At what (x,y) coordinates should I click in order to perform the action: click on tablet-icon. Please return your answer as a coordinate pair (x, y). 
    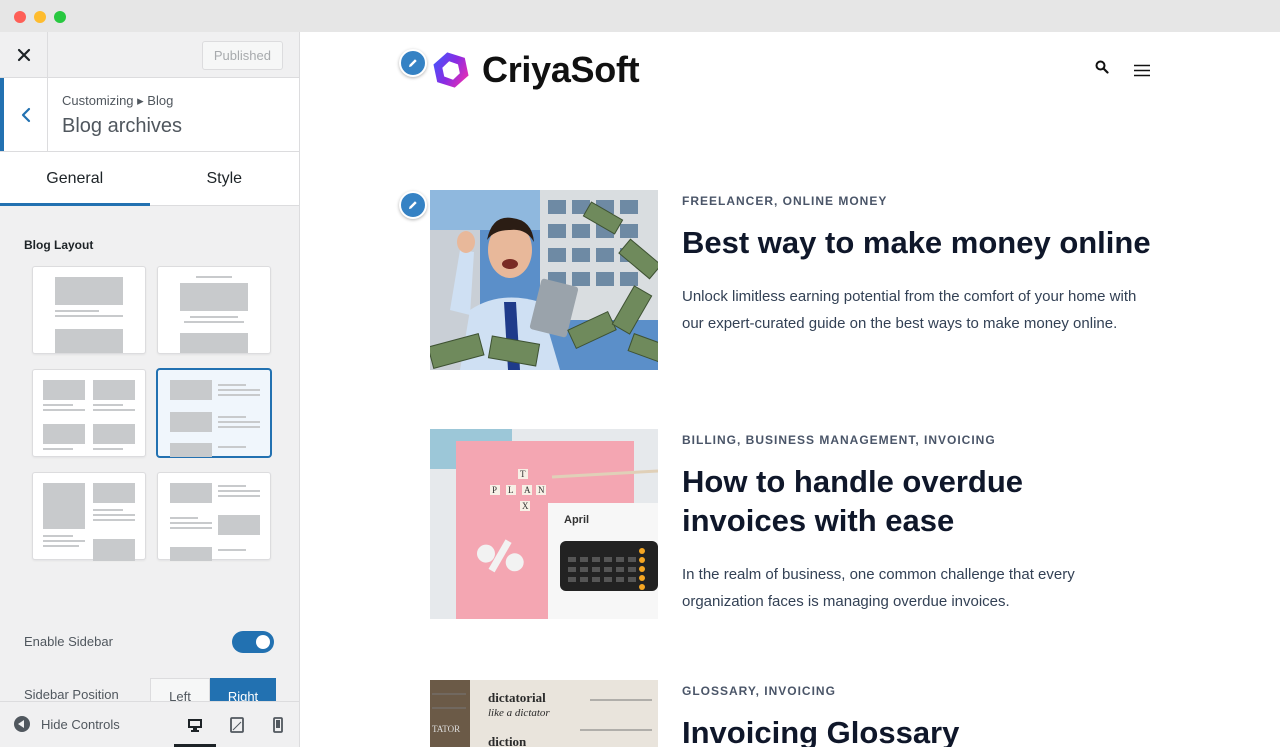
    Looking at the image, I should click on (237, 724).